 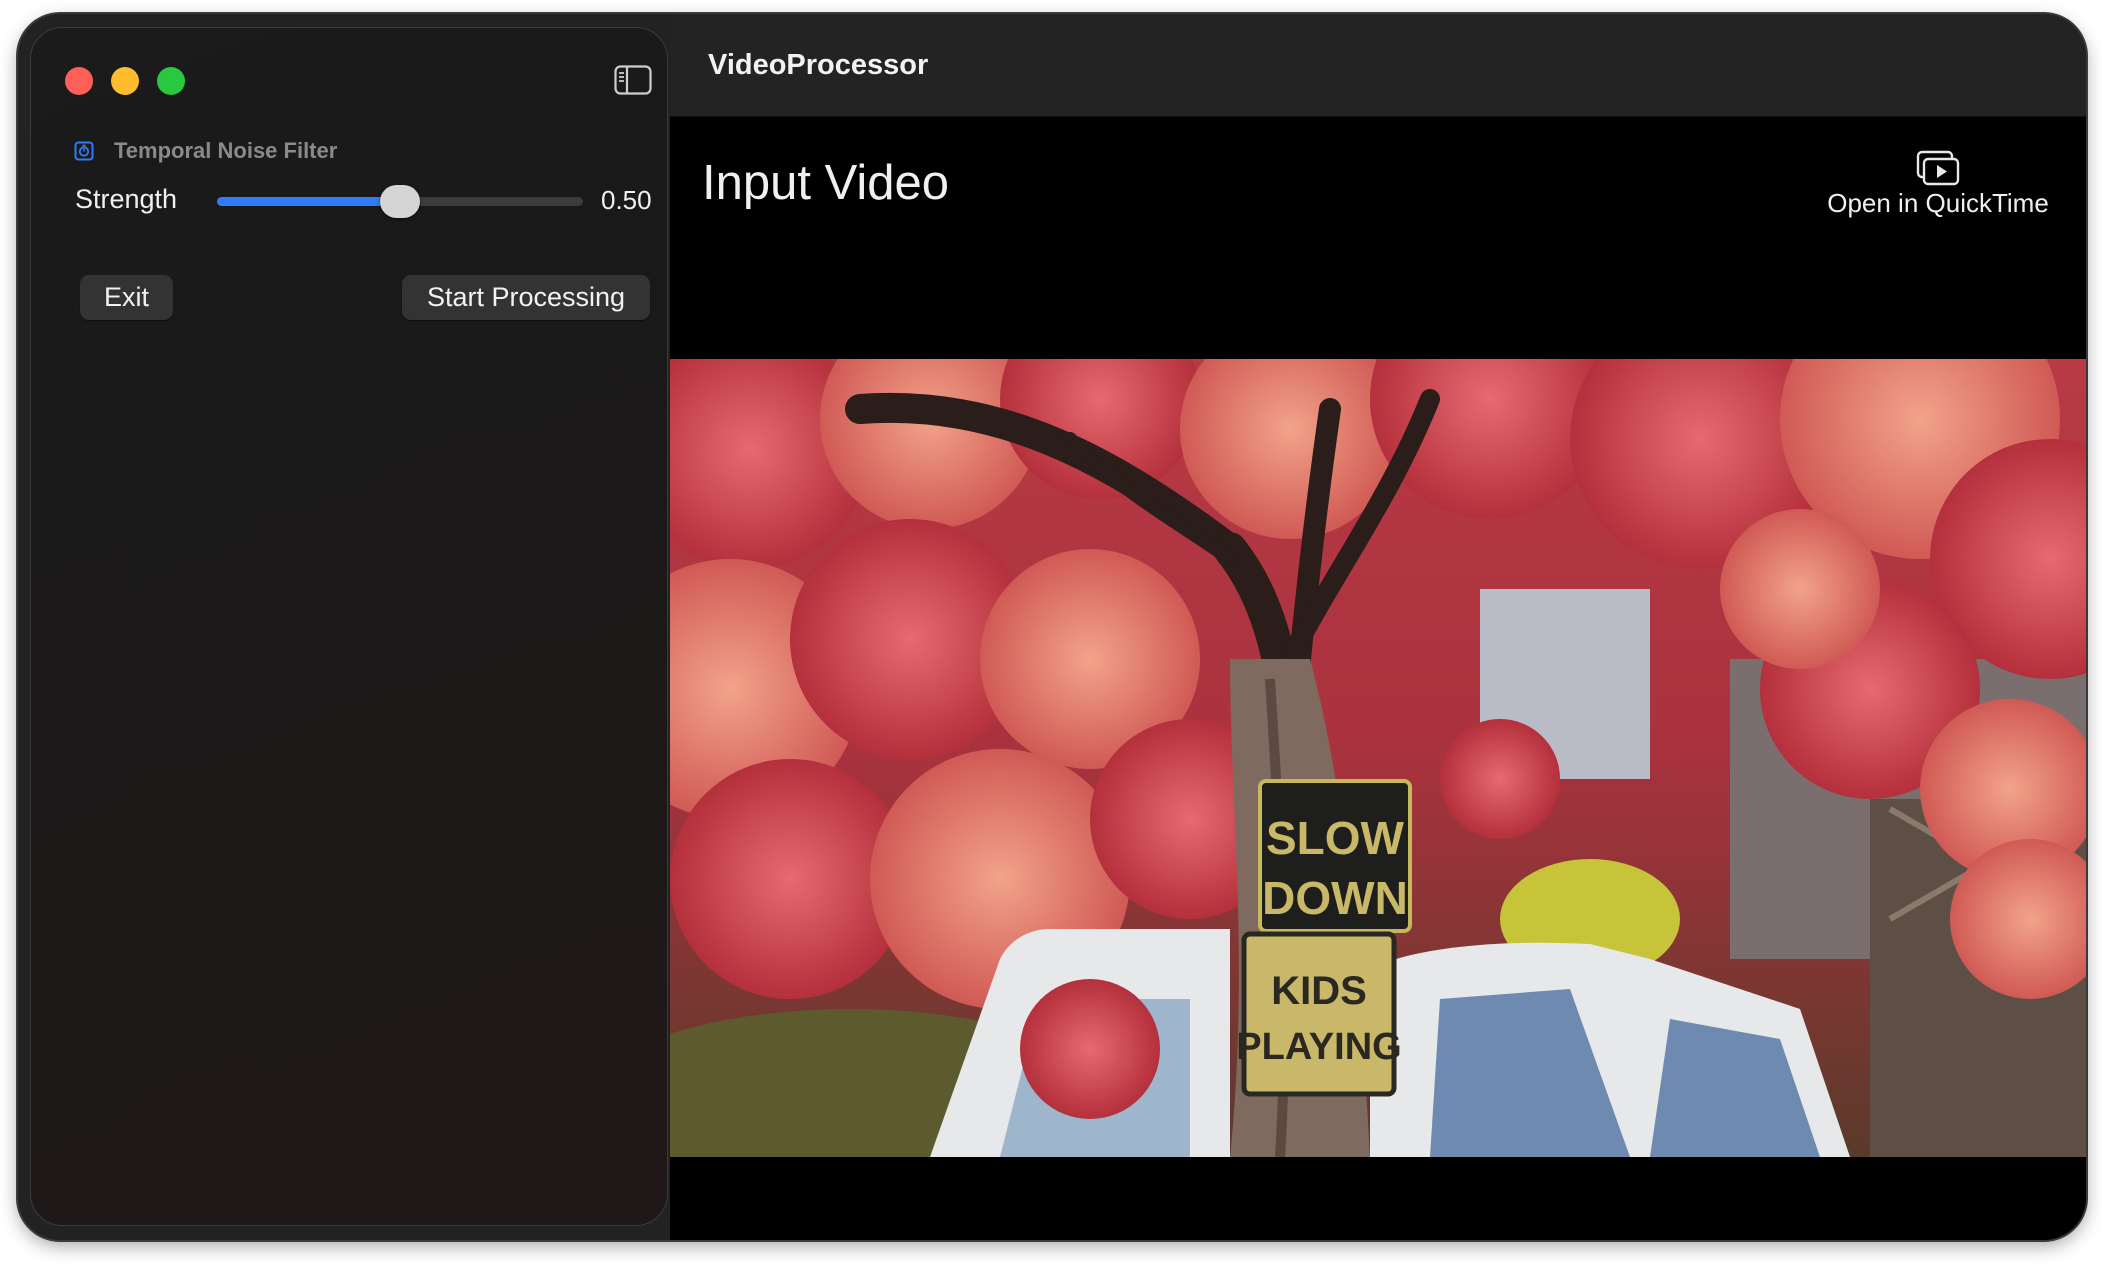 I want to click on strength-value: 0.50, so click(x=626, y=200).